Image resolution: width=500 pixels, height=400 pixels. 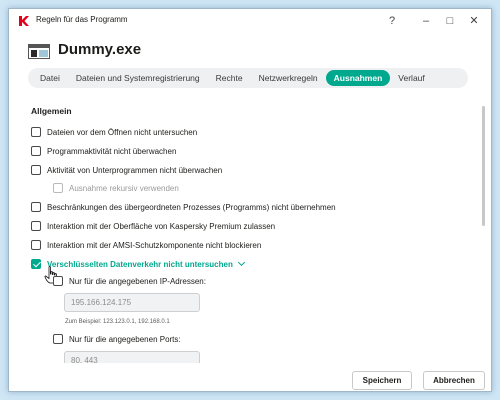 What do you see at coordinates (125, 339) in the screenshot?
I see `option-label: Nur für die angegebenen Ports:` at bounding box center [125, 339].